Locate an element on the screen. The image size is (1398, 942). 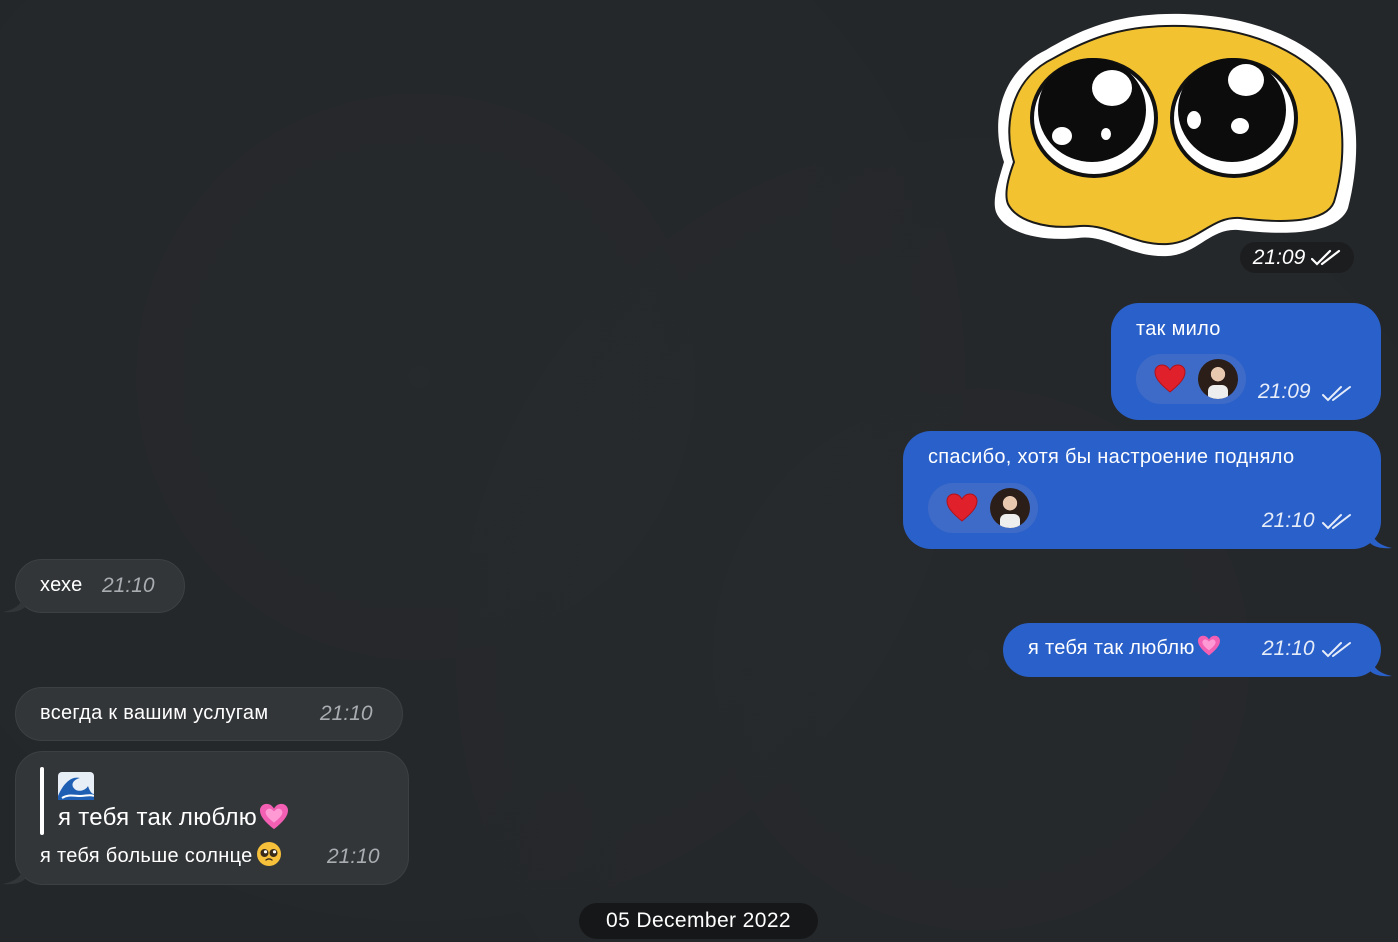
date-separator: 05 December 2022 is located at coordinates (698, 921).